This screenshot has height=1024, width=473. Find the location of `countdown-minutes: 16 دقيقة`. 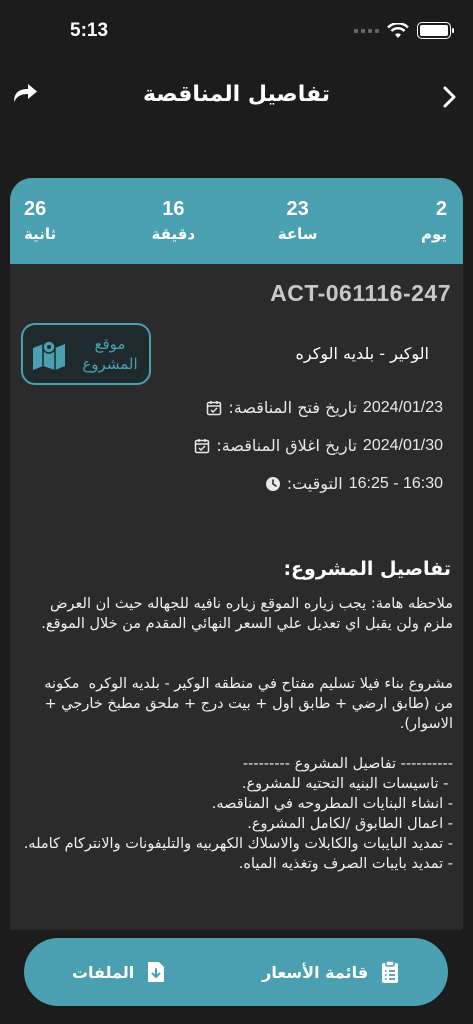

countdown-minutes: 16 دقيقة is located at coordinates (173, 231).